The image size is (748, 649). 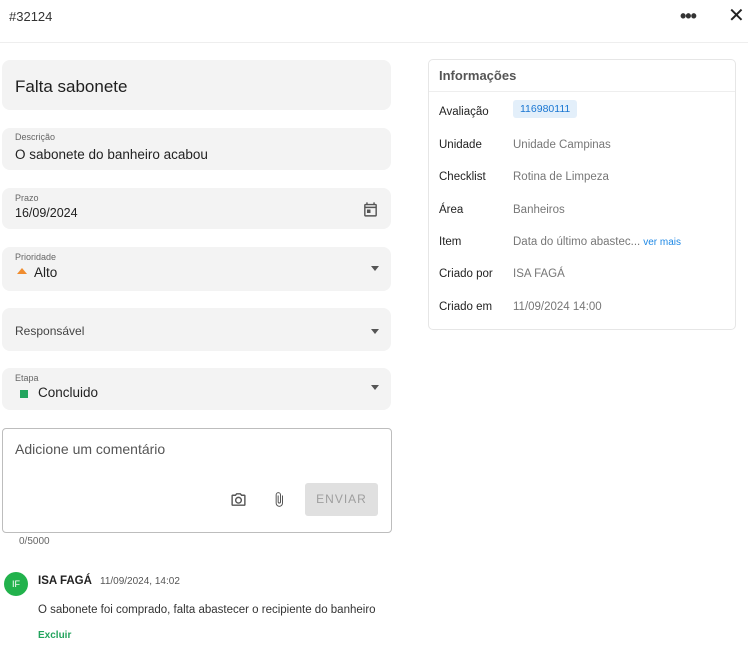 What do you see at coordinates (464, 112) in the screenshot?
I see `info-label-avaliacao: Avaliação` at bounding box center [464, 112].